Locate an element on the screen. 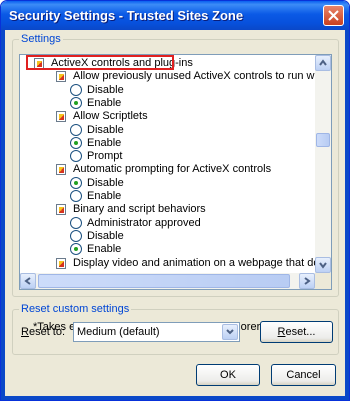 This screenshot has width=350, height=401. scroll-left-button is located at coordinates (28, 281).